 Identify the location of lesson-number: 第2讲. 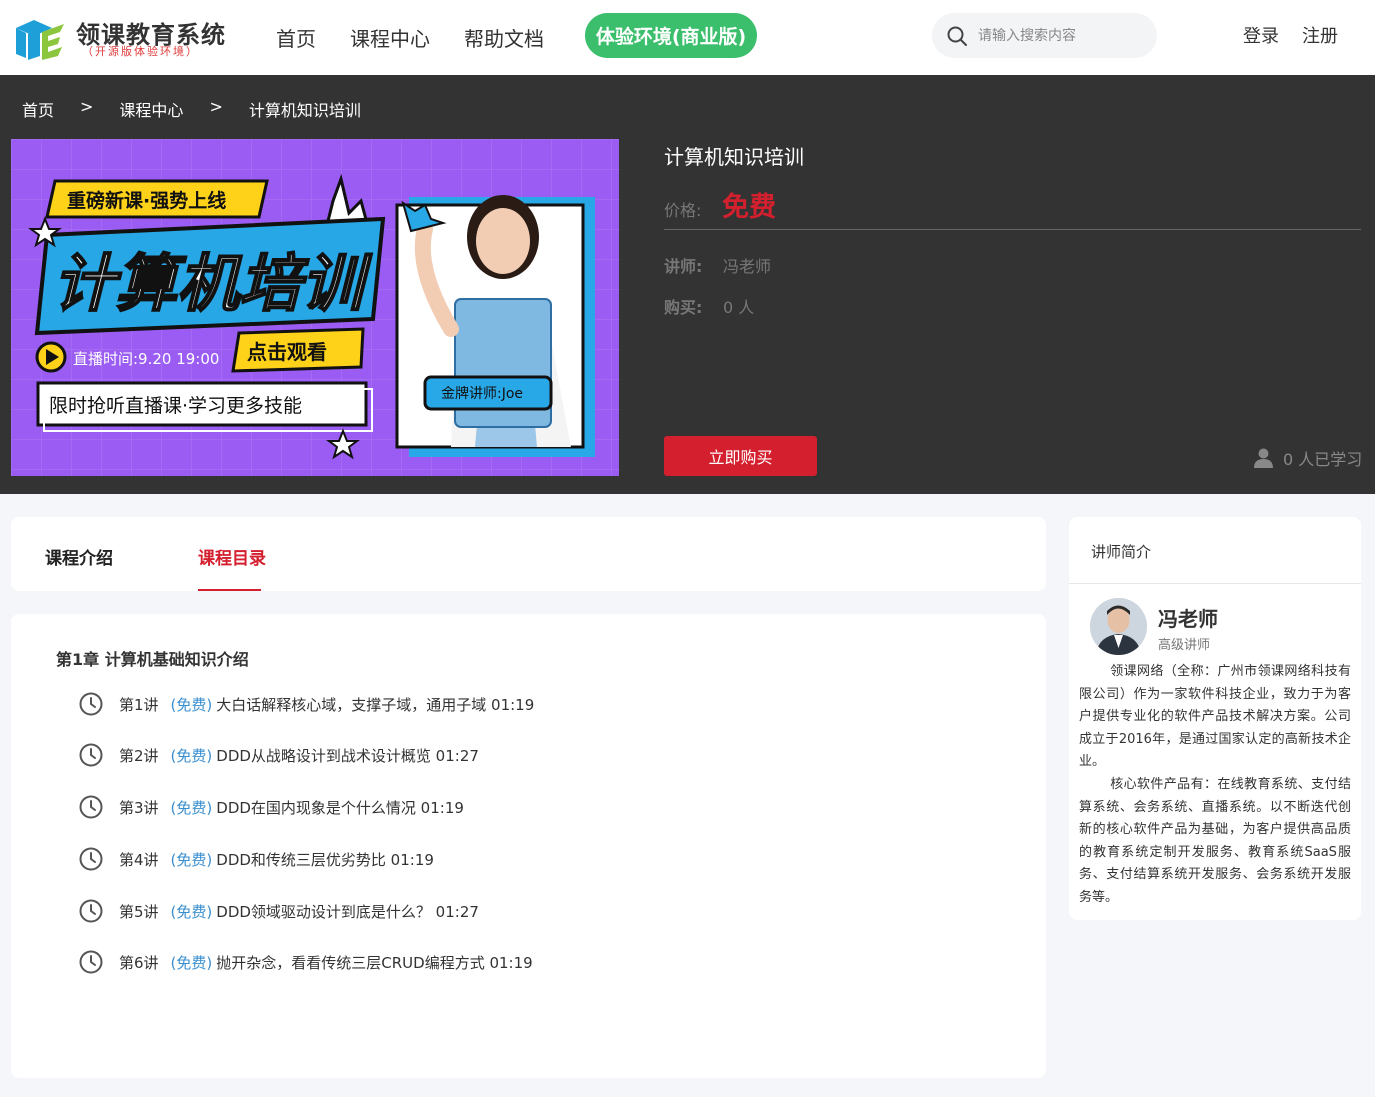
(139, 755).